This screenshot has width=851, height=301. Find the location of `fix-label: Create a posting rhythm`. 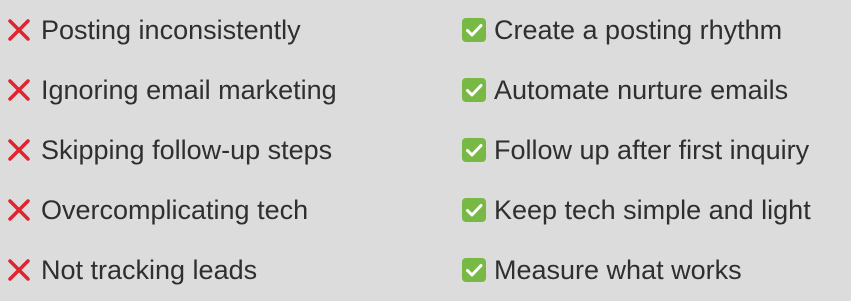

fix-label: Create a posting rhythm is located at coordinates (638, 29).